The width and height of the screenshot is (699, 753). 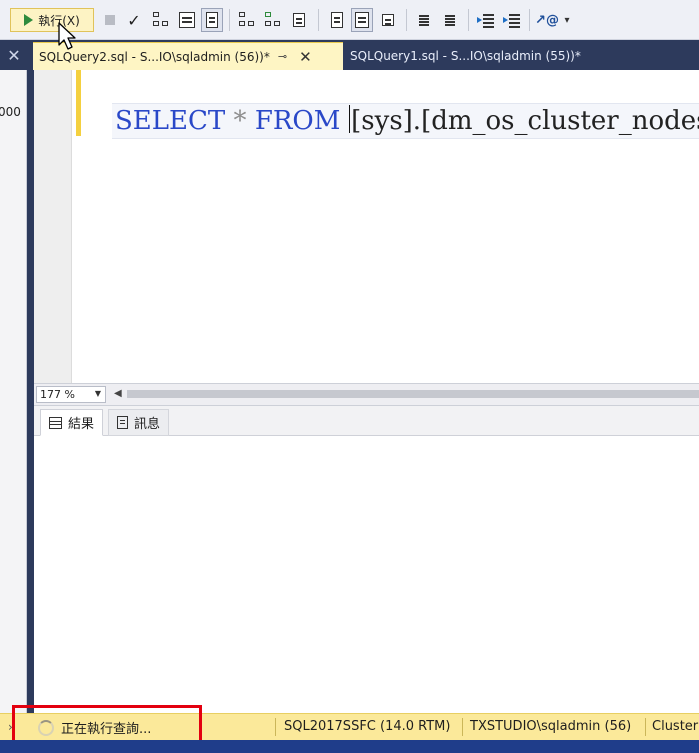 I want to click on status-server: SQL2017SSFC (14.0 RTM), so click(x=367, y=726).